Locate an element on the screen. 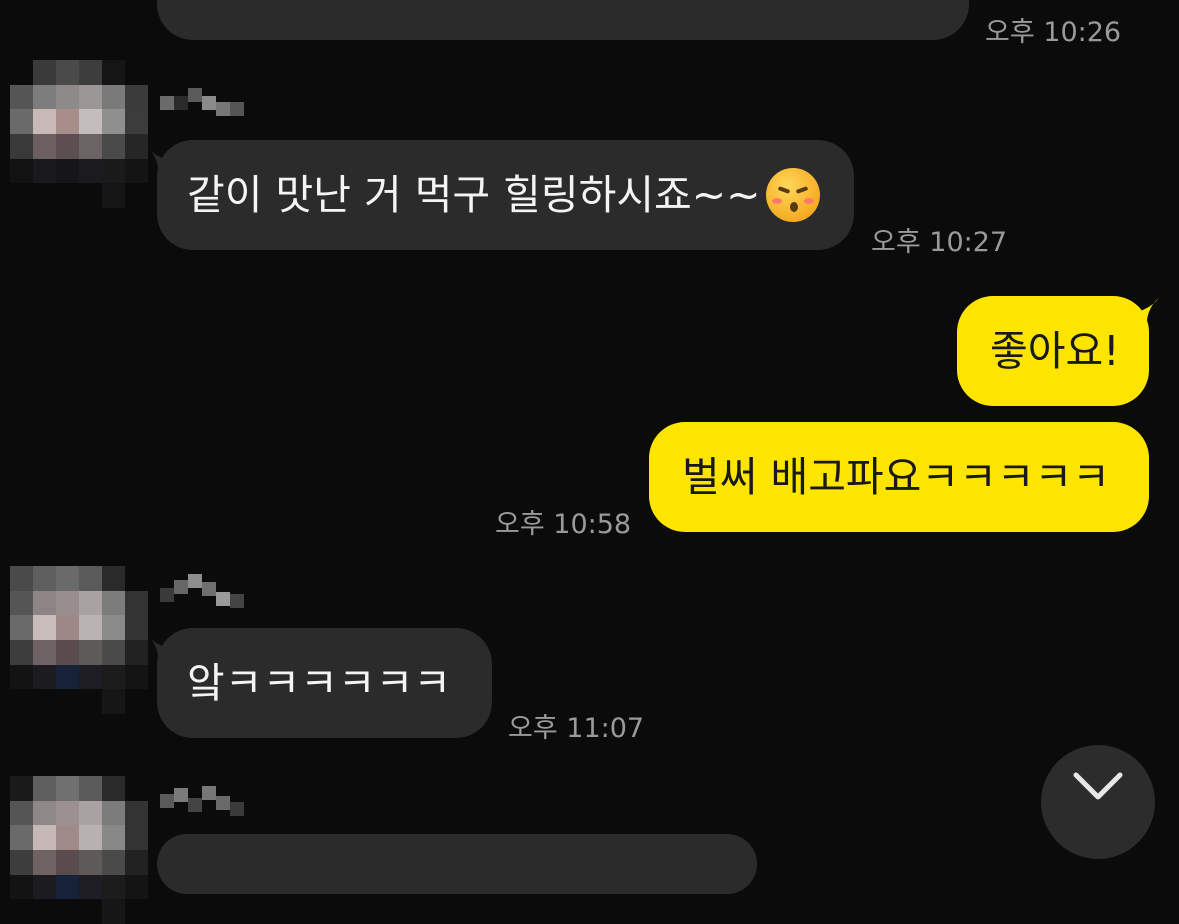 The image size is (1179, 924). message-bubble-outgoing: 벌써 배고파요ㅋㅋㅋㅋㅋ is located at coordinates (899, 477).